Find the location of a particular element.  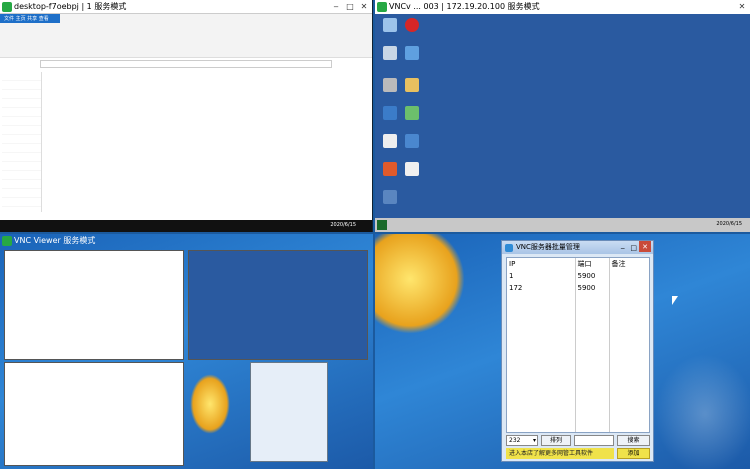

wallpaper-glow is located at coordinates (702, 411).